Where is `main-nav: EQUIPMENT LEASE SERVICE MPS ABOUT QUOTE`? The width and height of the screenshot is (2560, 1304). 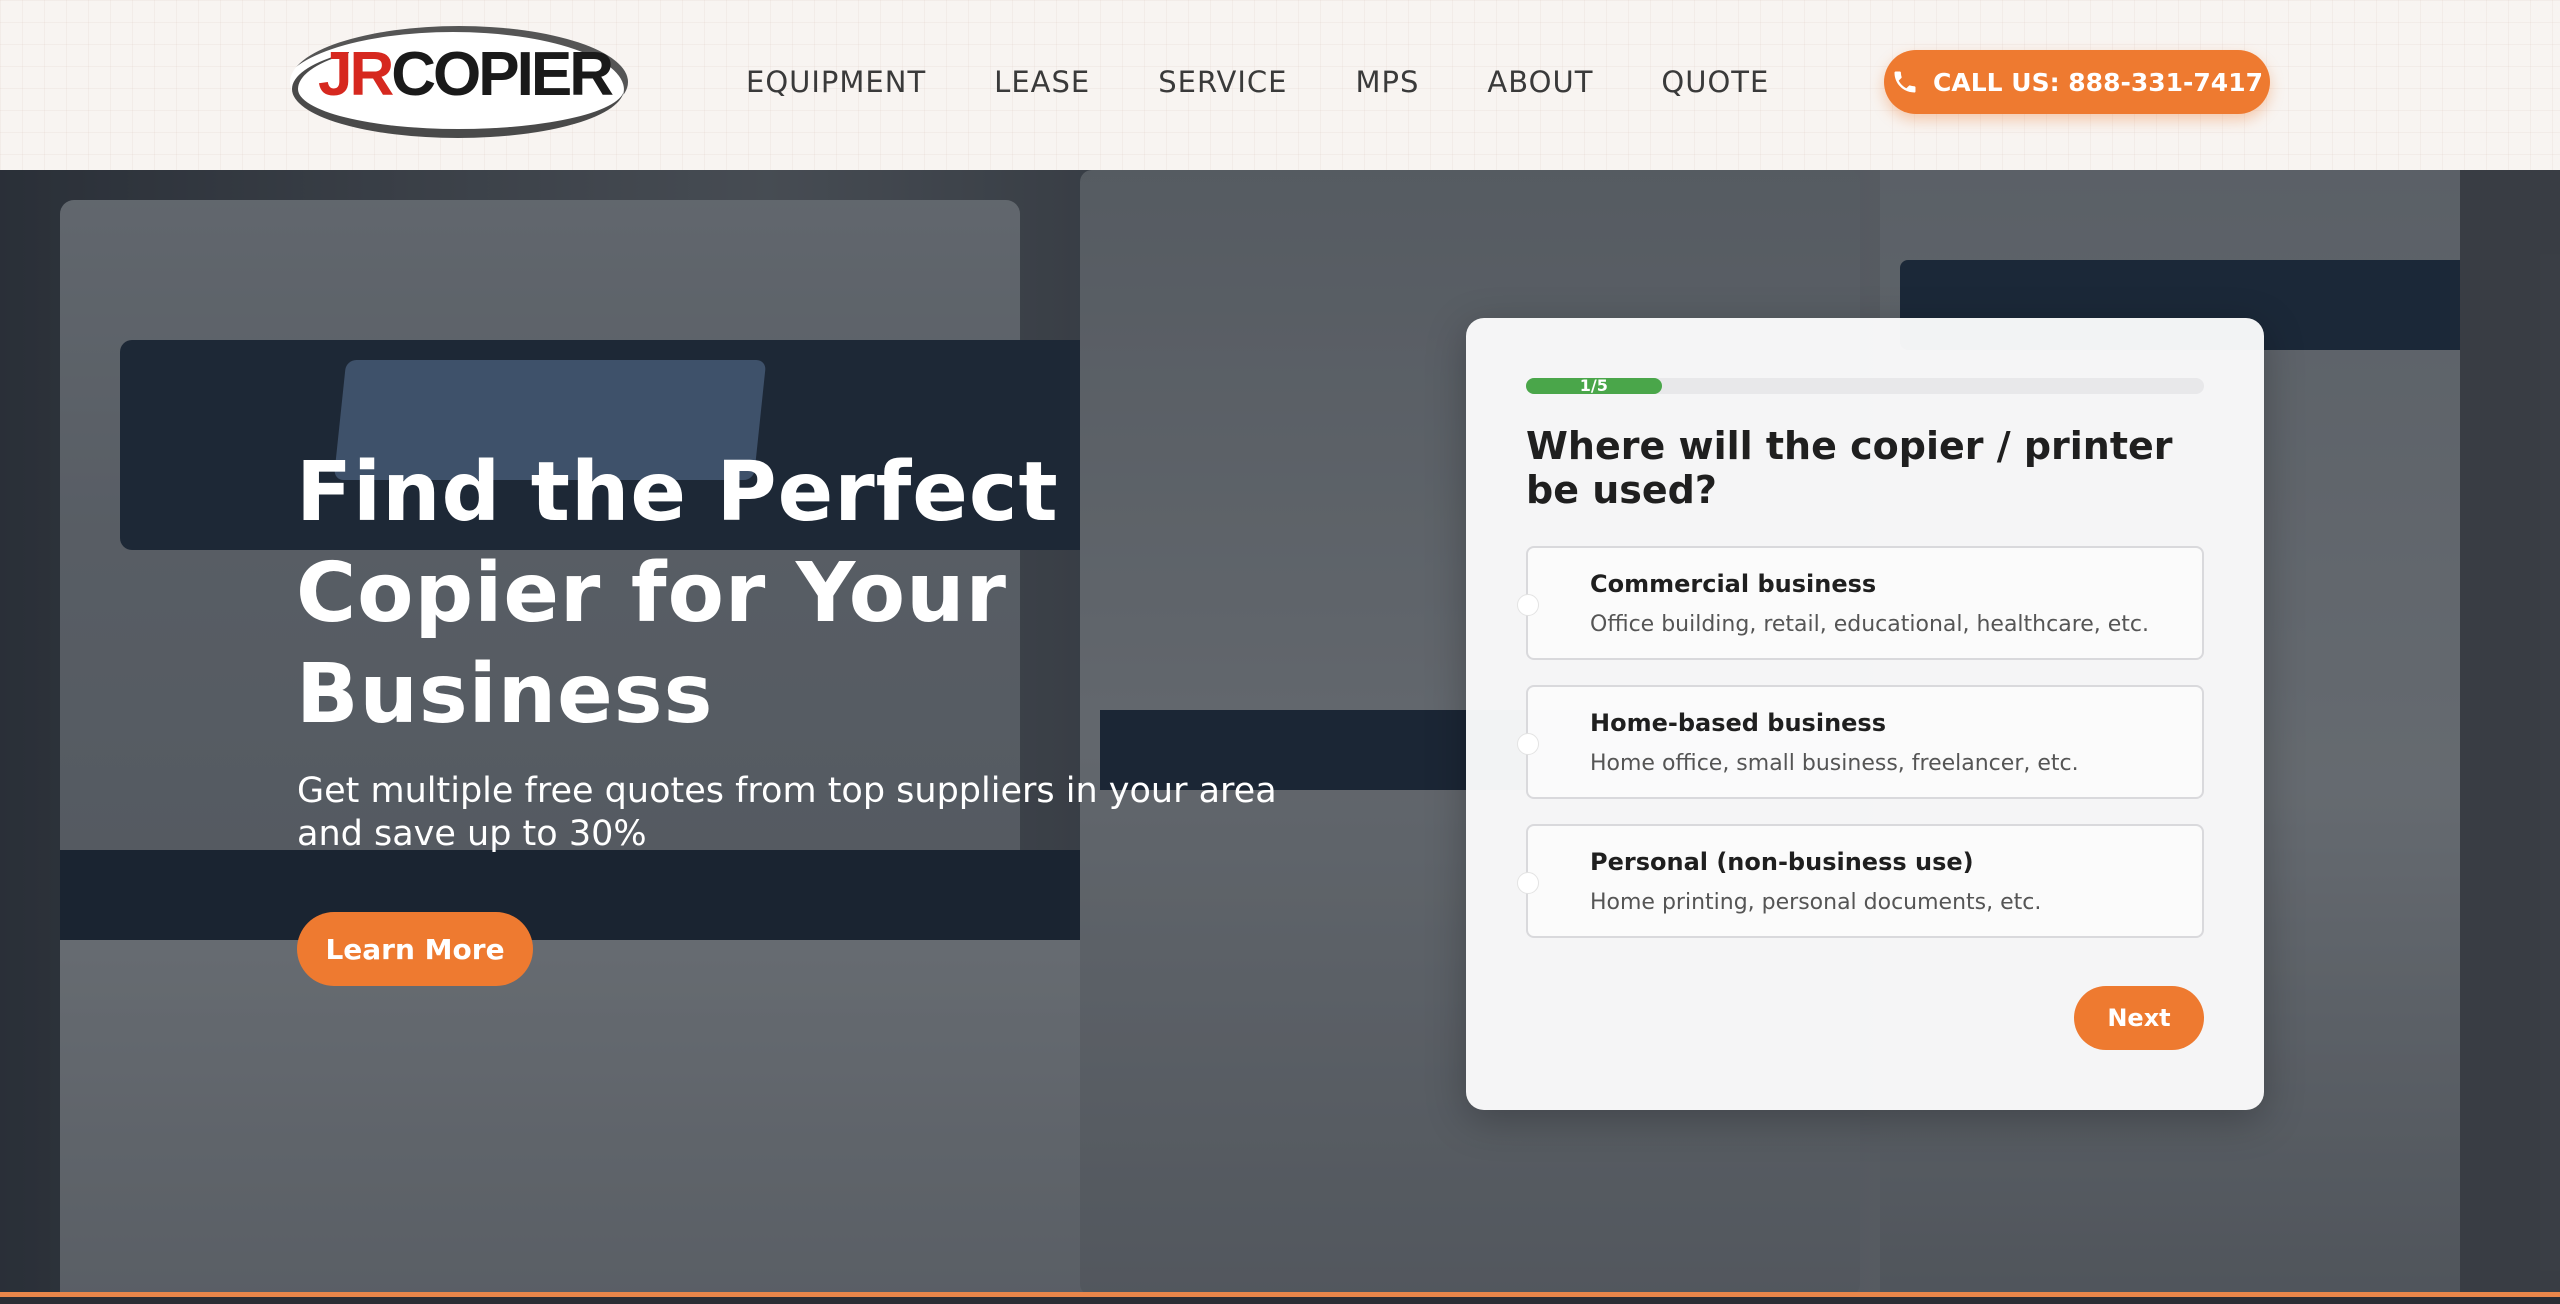 main-nav: EQUIPMENT LEASE SERVICE MPS ABOUT QUOTE is located at coordinates (1291, 82).